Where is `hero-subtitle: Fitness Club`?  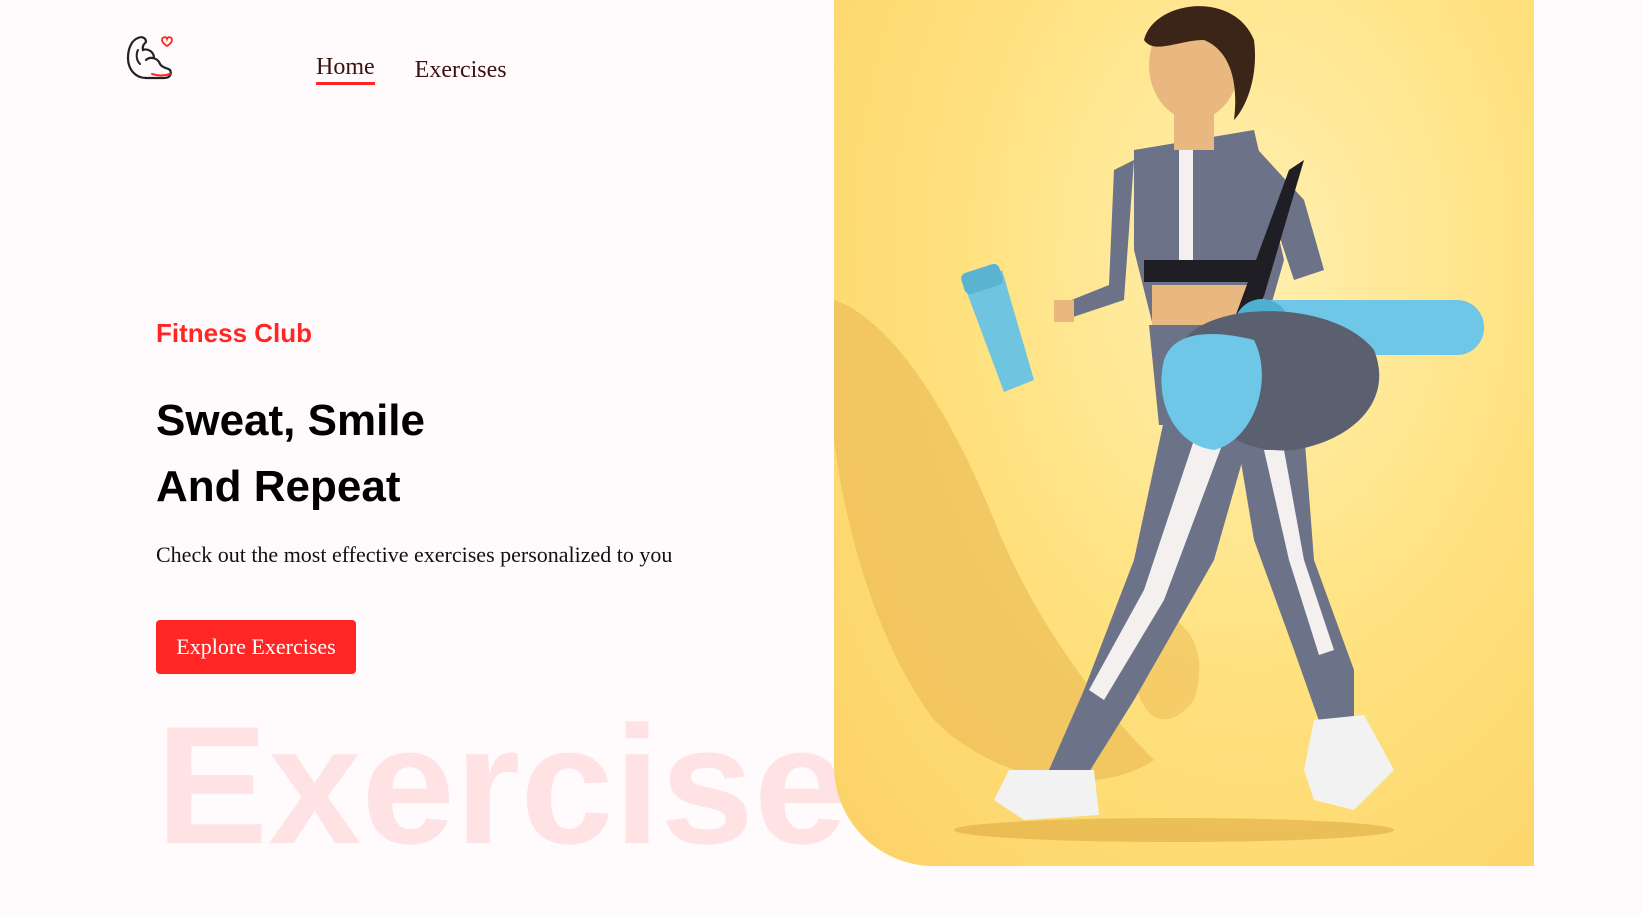
hero-subtitle: Fitness Club is located at coordinates (234, 333).